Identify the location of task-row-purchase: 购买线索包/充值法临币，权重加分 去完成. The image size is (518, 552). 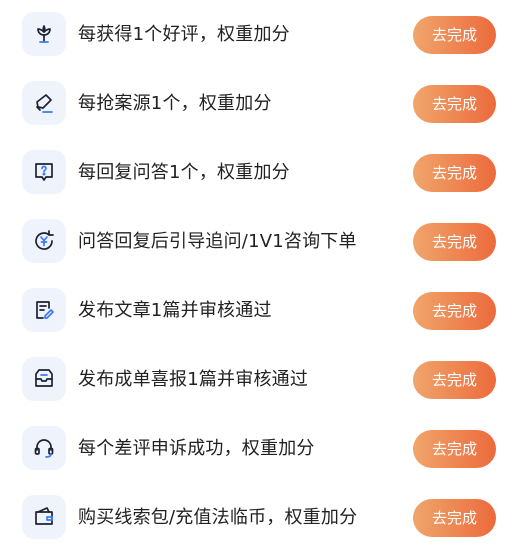
(259, 517).